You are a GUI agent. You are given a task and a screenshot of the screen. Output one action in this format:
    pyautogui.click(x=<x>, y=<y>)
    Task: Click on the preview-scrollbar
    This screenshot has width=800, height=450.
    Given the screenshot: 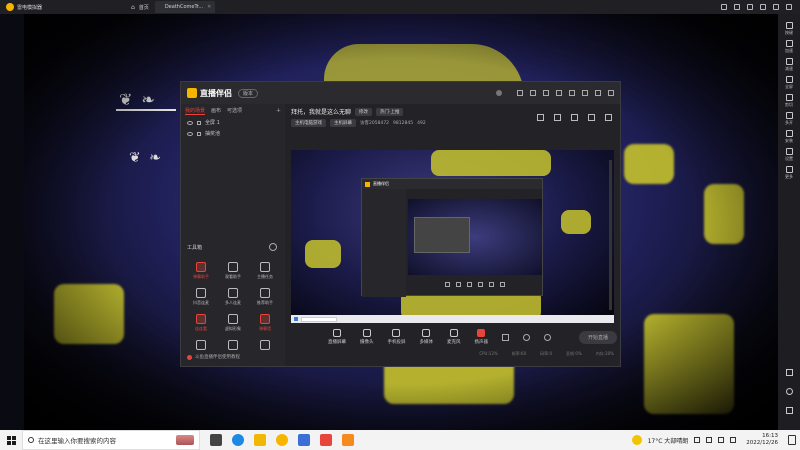 What is the action you would take?
    pyautogui.click(x=610, y=235)
    